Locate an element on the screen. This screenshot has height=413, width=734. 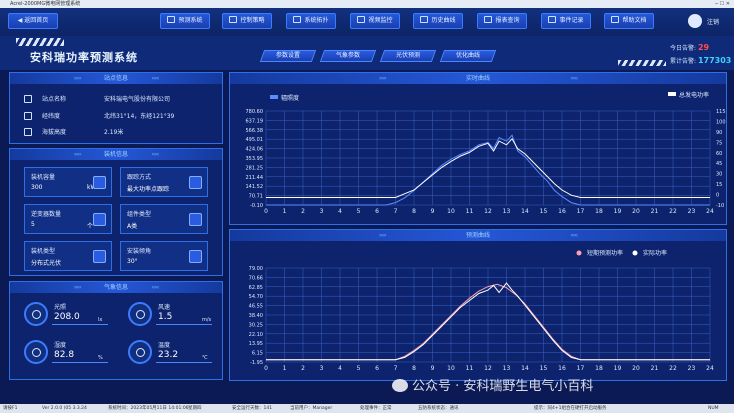
user-avatar-icon is located at coordinates (695, 21).